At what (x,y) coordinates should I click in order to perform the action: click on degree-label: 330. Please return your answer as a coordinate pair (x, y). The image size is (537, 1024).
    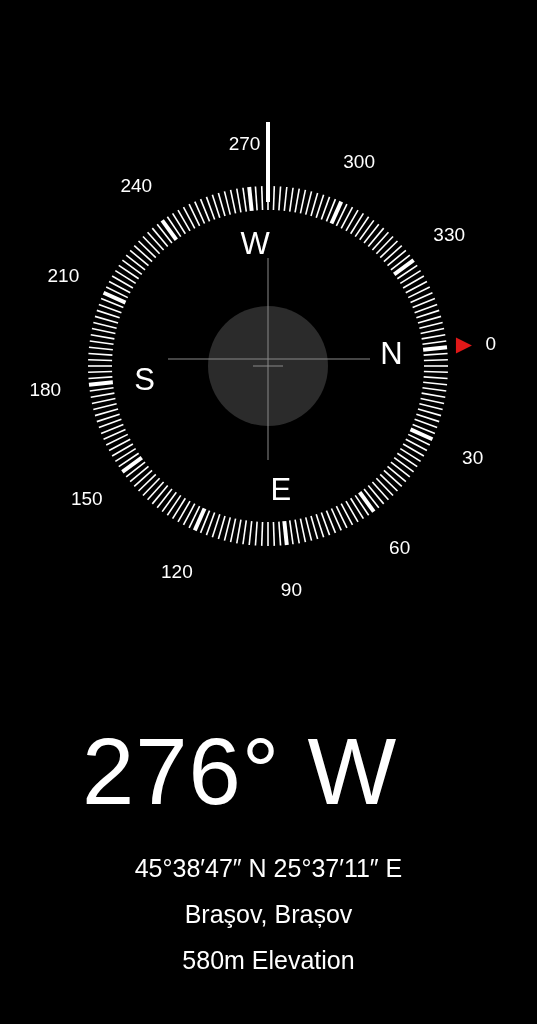
    Looking at the image, I should click on (449, 235).